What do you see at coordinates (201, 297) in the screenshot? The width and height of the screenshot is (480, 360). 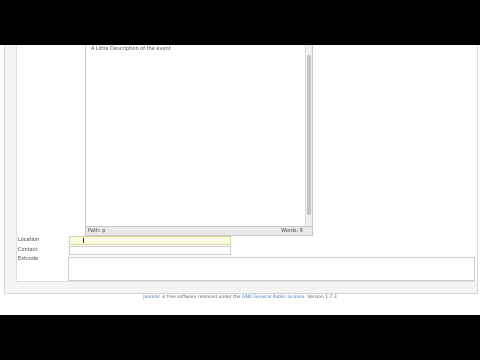 I see `footer-text: is free software released under the` at bounding box center [201, 297].